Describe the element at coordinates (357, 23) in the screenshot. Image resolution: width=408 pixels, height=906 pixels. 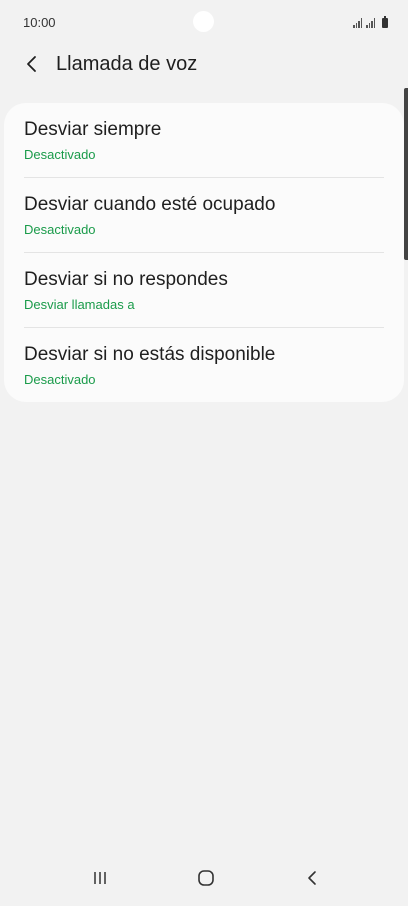
I see `signal-strength-icon` at that location.